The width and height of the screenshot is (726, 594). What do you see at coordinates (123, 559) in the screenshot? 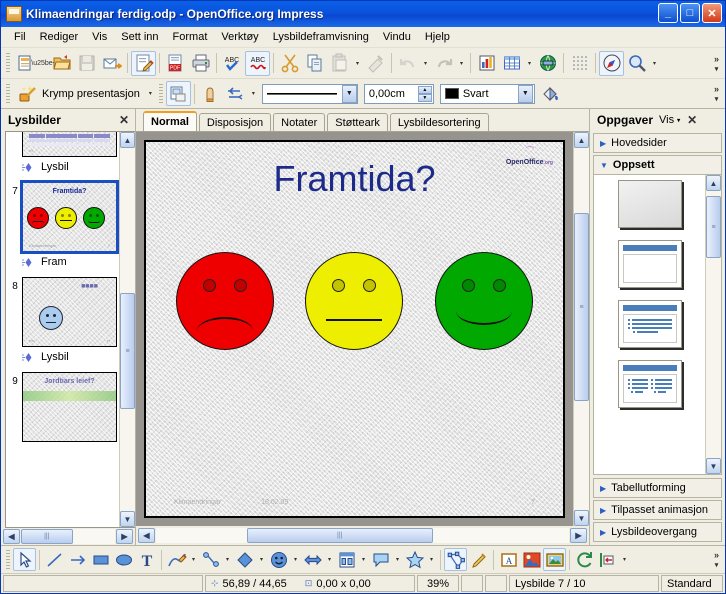
I see `ellipse-tool` at bounding box center [123, 559].